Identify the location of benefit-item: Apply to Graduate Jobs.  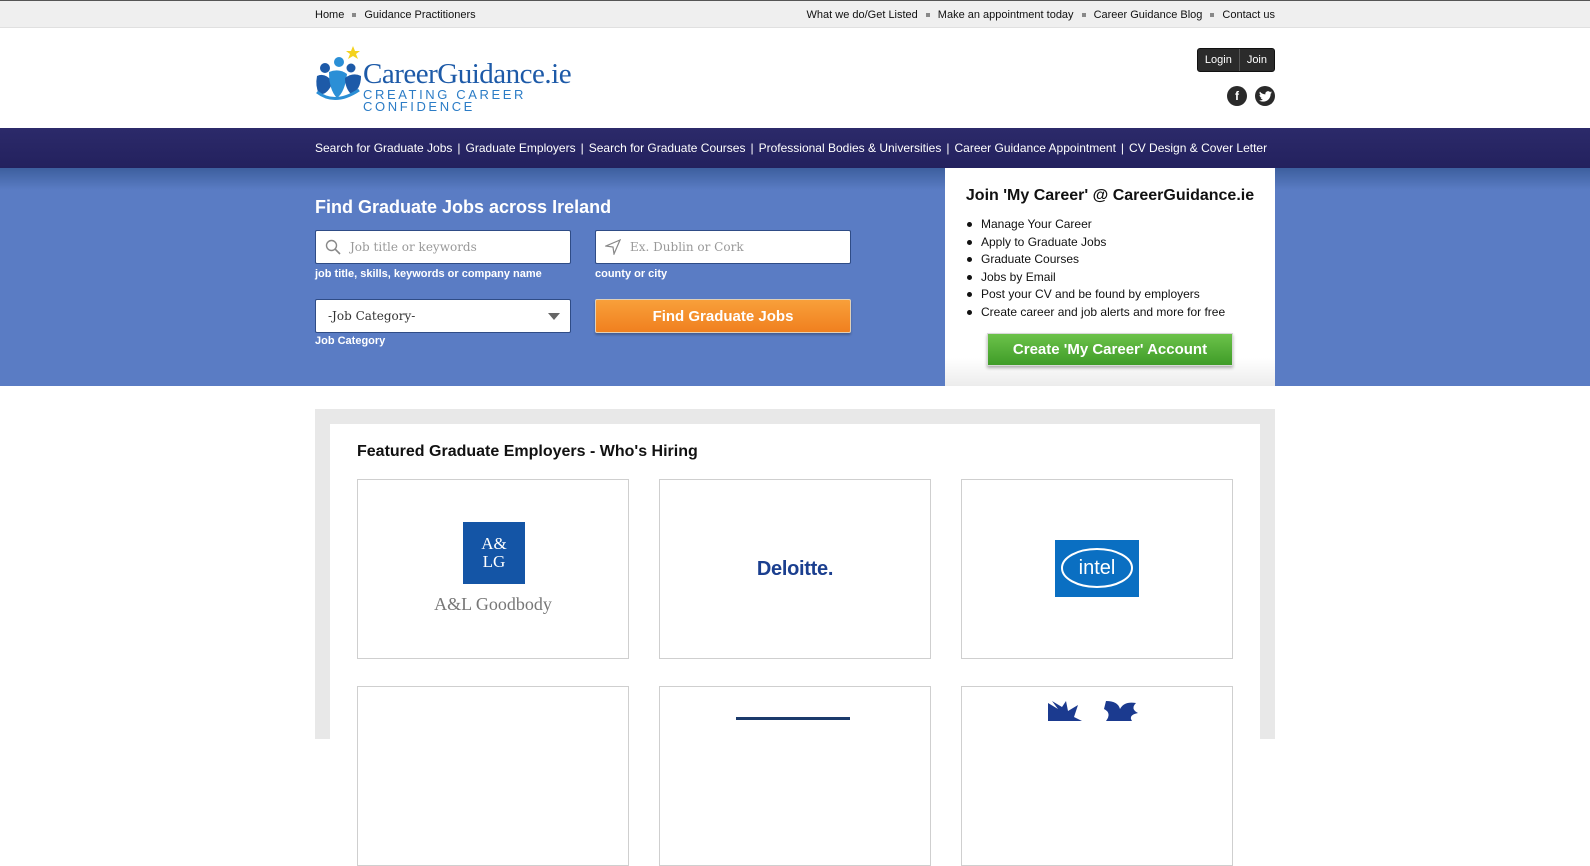
(1121, 243).